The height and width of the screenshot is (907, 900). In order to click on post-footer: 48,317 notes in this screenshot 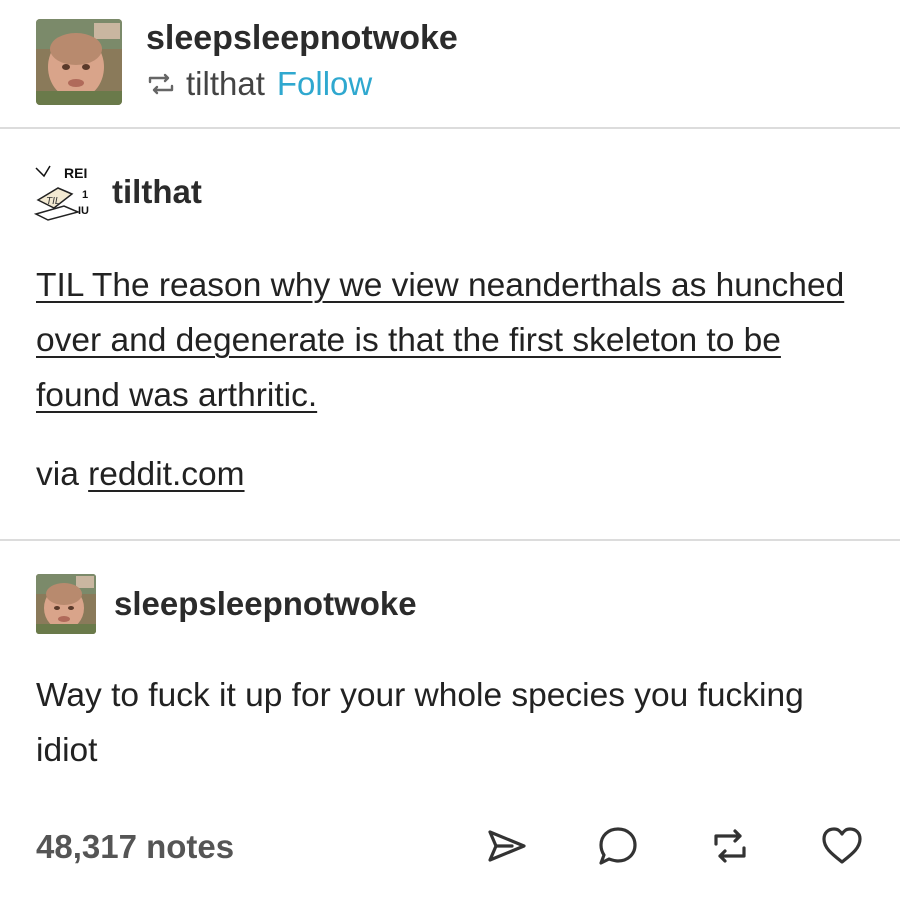, I will do `click(451, 848)`.